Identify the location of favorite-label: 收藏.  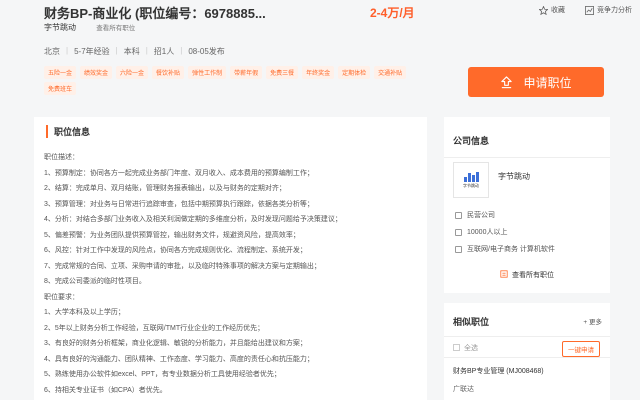
(558, 10).